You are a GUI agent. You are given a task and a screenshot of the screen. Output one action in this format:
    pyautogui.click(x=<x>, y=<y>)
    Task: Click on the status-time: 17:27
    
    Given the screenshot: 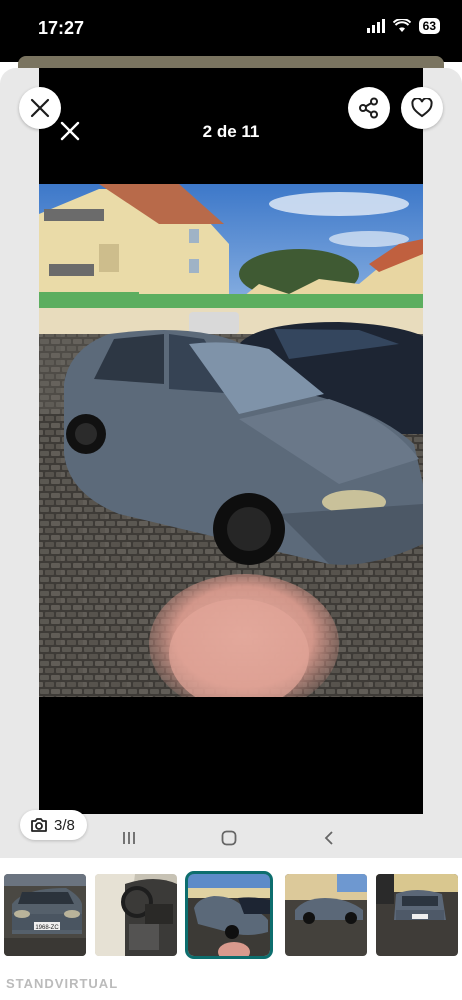 What is the action you would take?
    pyautogui.click(x=61, y=28)
    